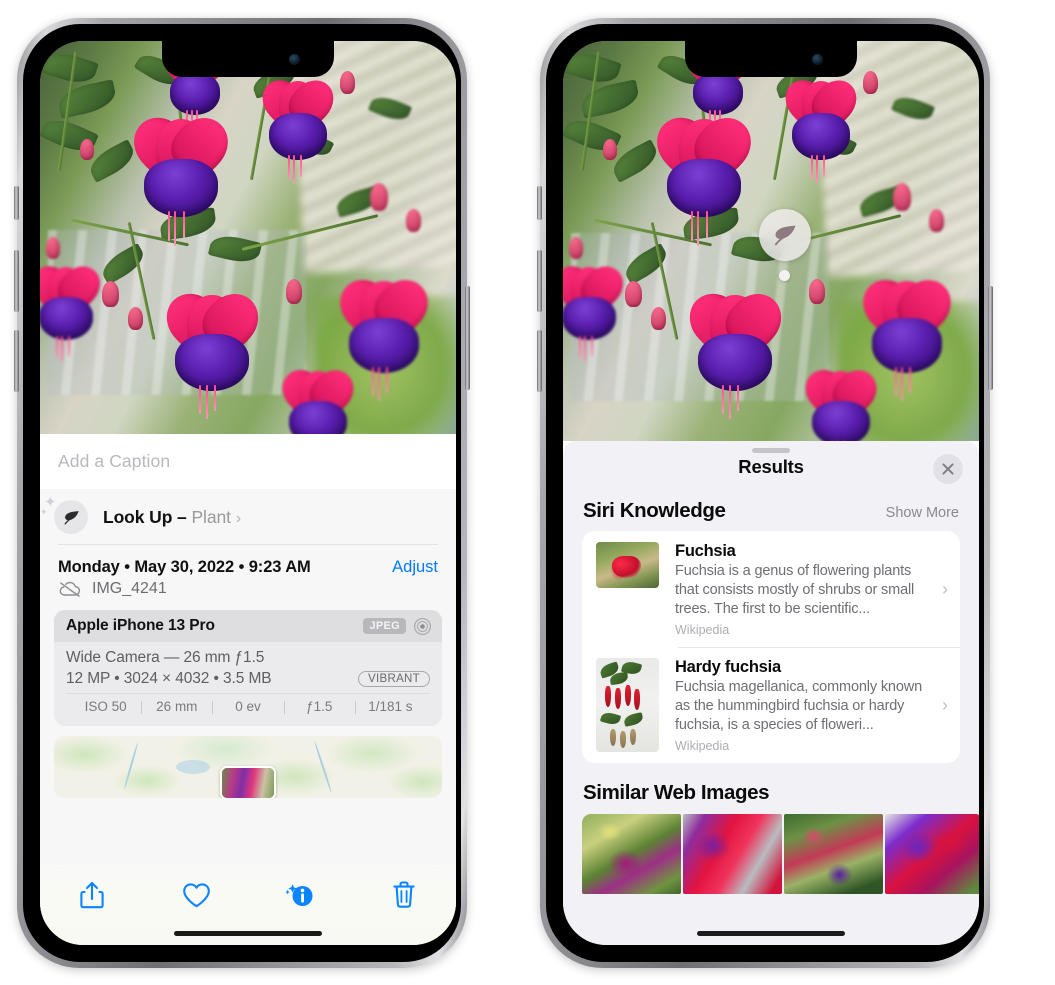  I want to click on leaf-icon, so click(785, 235).